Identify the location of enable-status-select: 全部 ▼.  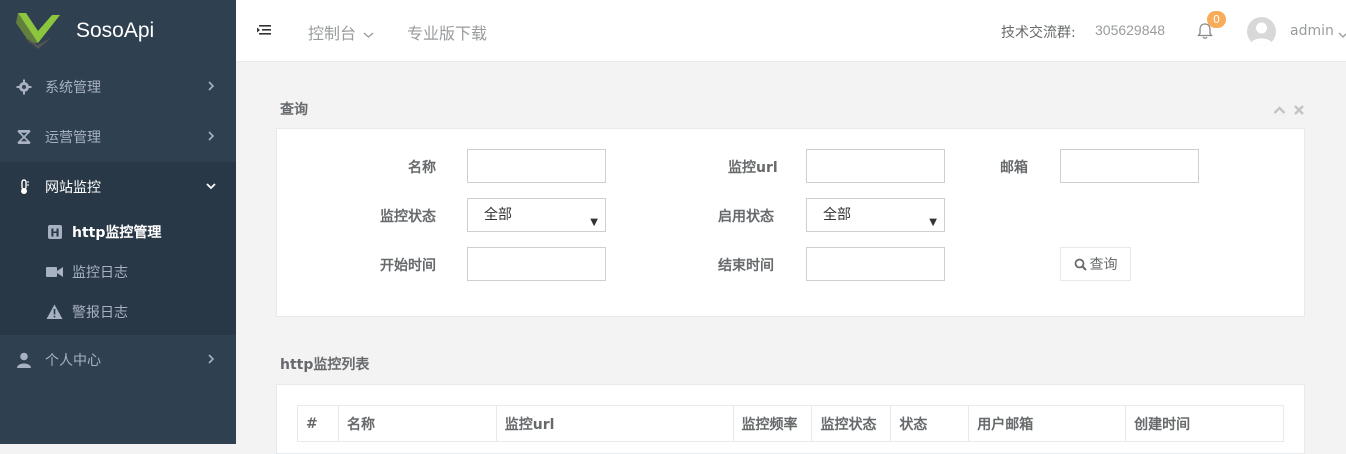
(875, 215).